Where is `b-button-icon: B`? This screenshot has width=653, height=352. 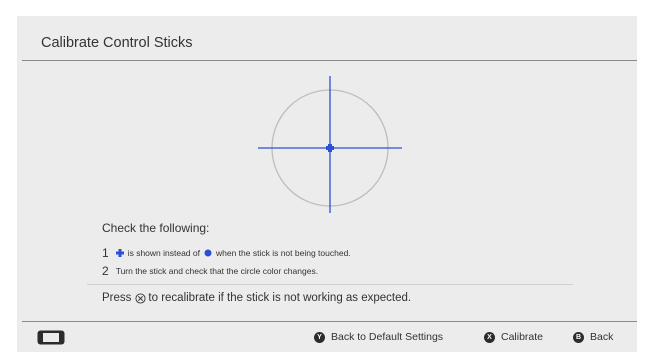
b-button-icon: B is located at coordinates (578, 337).